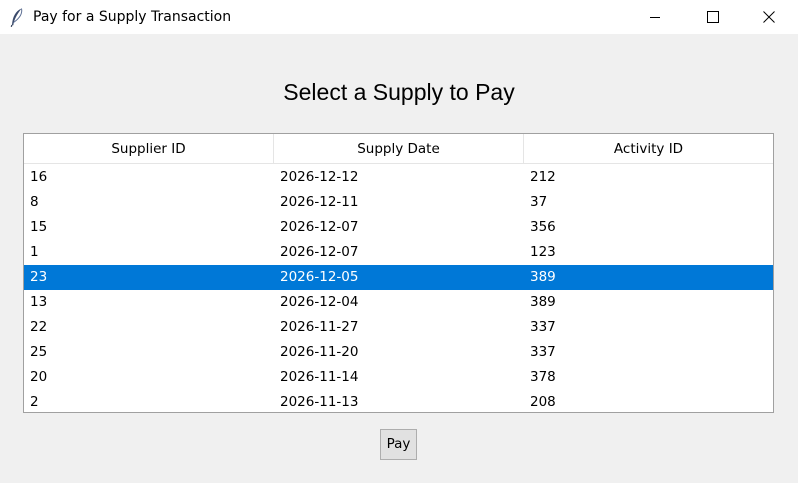  Describe the element at coordinates (34, 252) in the screenshot. I see `cell-supplier-id: 1` at that location.